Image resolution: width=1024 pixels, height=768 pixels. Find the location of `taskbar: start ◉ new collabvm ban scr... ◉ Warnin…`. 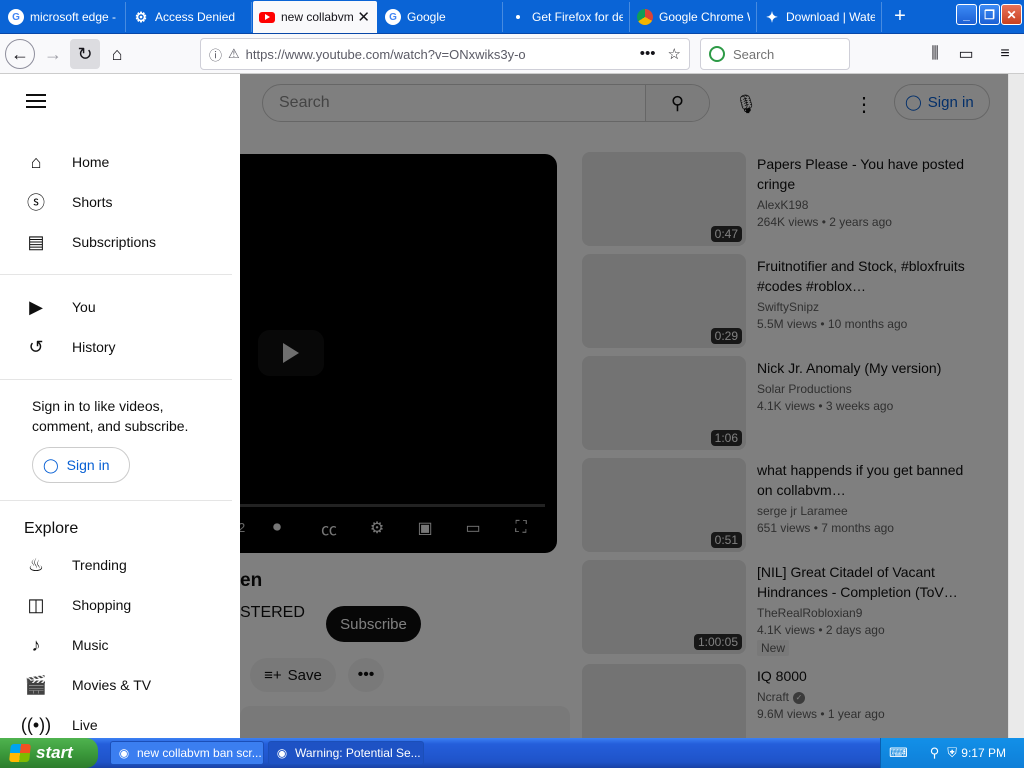

taskbar: start ◉ new collabvm ban scr... ◉ Warnin… is located at coordinates (512, 753).